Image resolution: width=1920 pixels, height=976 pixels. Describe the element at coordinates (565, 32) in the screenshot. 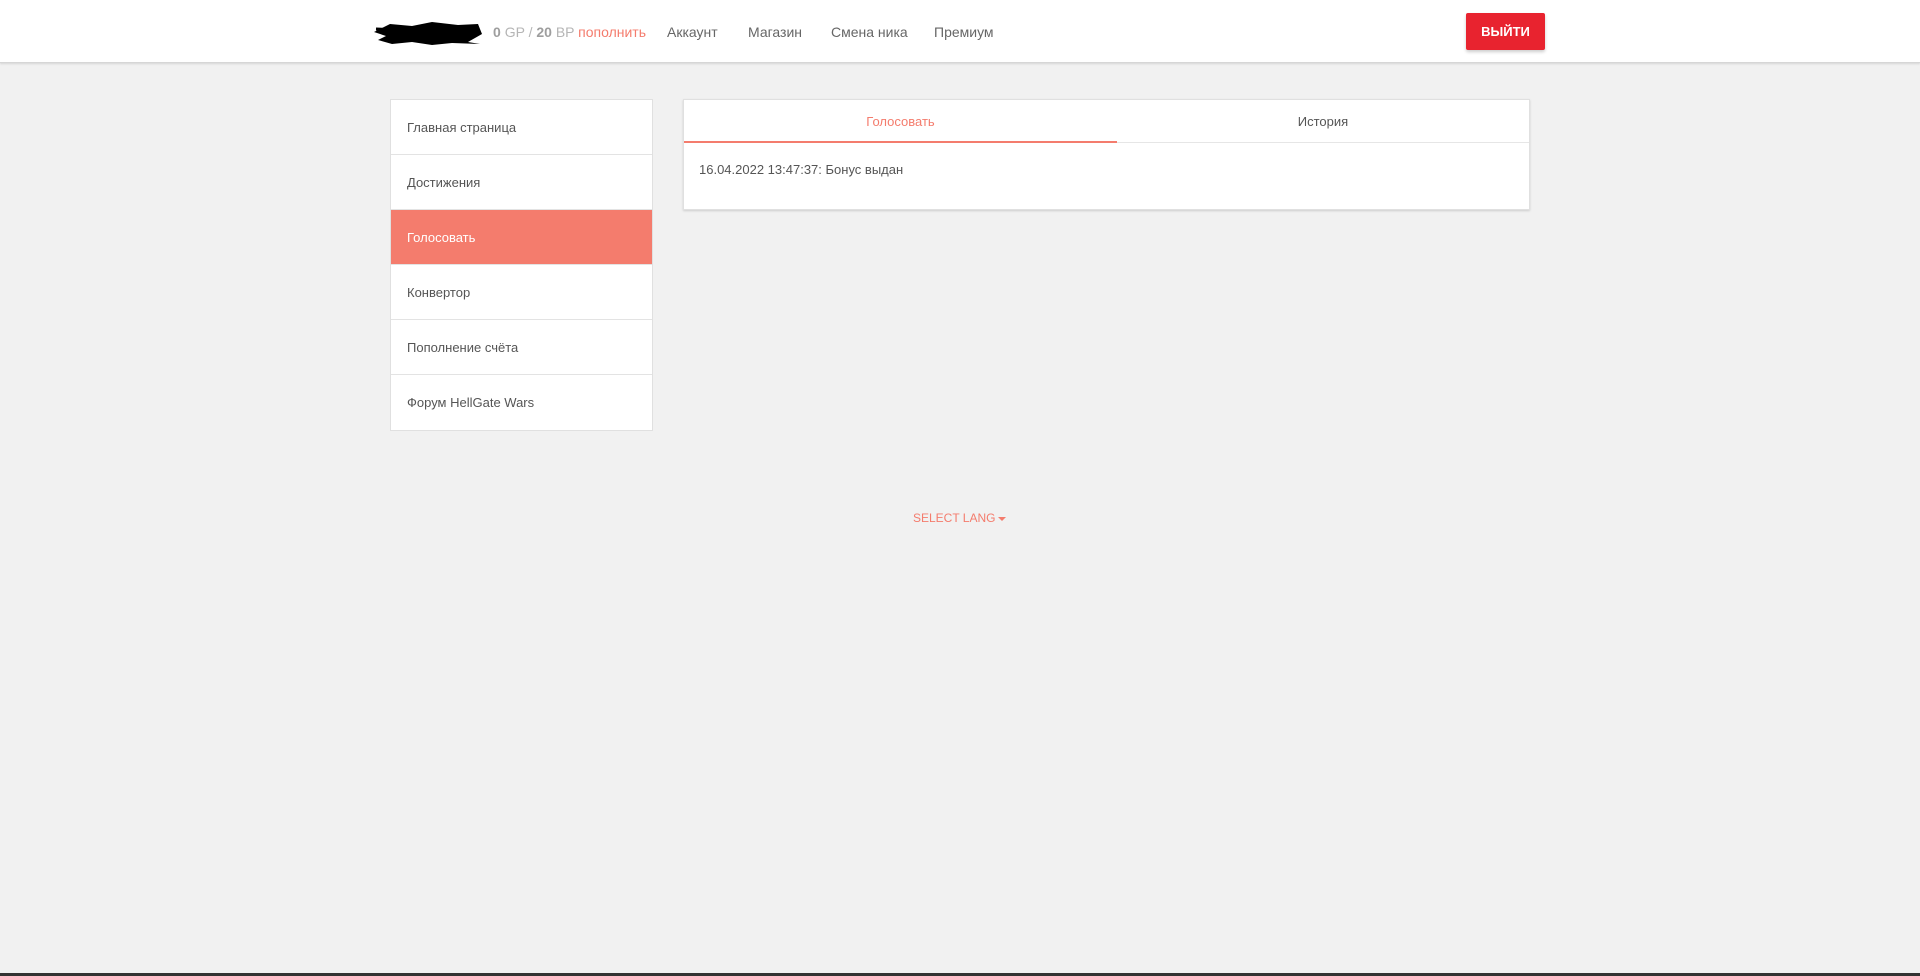

I see `bp-unit: BP` at that location.